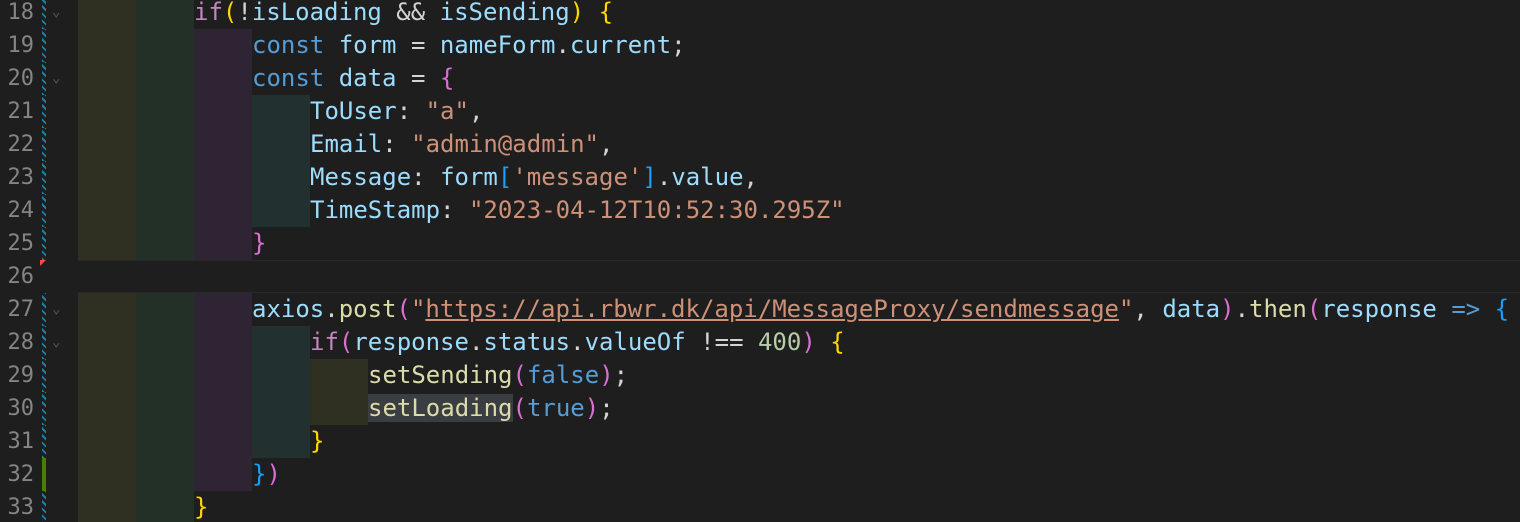 The width and height of the screenshot is (1520, 522). Describe the element at coordinates (760, 375) in the screenshot. I see `code-line: 29 setSending(false);` at that location.